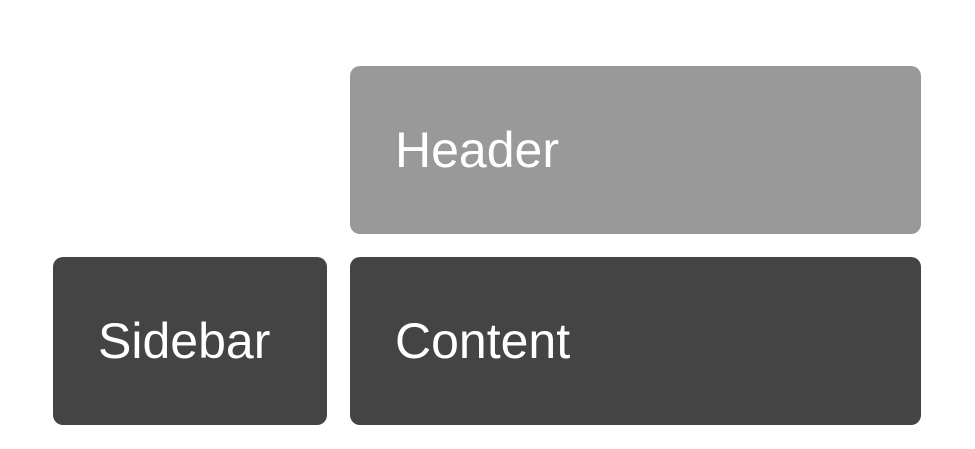 The height and width of the screenshot is (449, 975). Describe the element at coordinates (483, 341) in the screenshot. I see `content-label: Content` at that location.